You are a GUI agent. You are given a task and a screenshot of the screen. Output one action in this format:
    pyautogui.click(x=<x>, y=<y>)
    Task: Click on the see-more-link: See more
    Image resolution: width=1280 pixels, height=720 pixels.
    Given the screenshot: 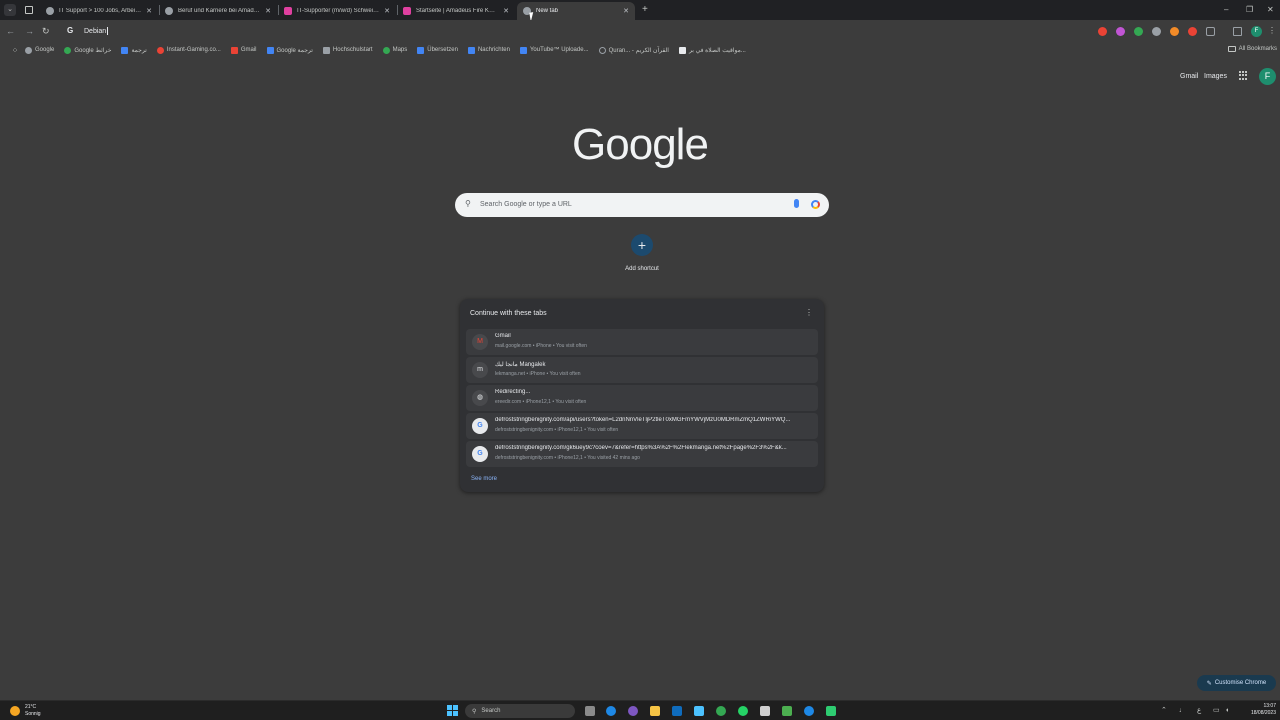 What is the action you would take?
    pyautogui.click(x=484, y=479)
    